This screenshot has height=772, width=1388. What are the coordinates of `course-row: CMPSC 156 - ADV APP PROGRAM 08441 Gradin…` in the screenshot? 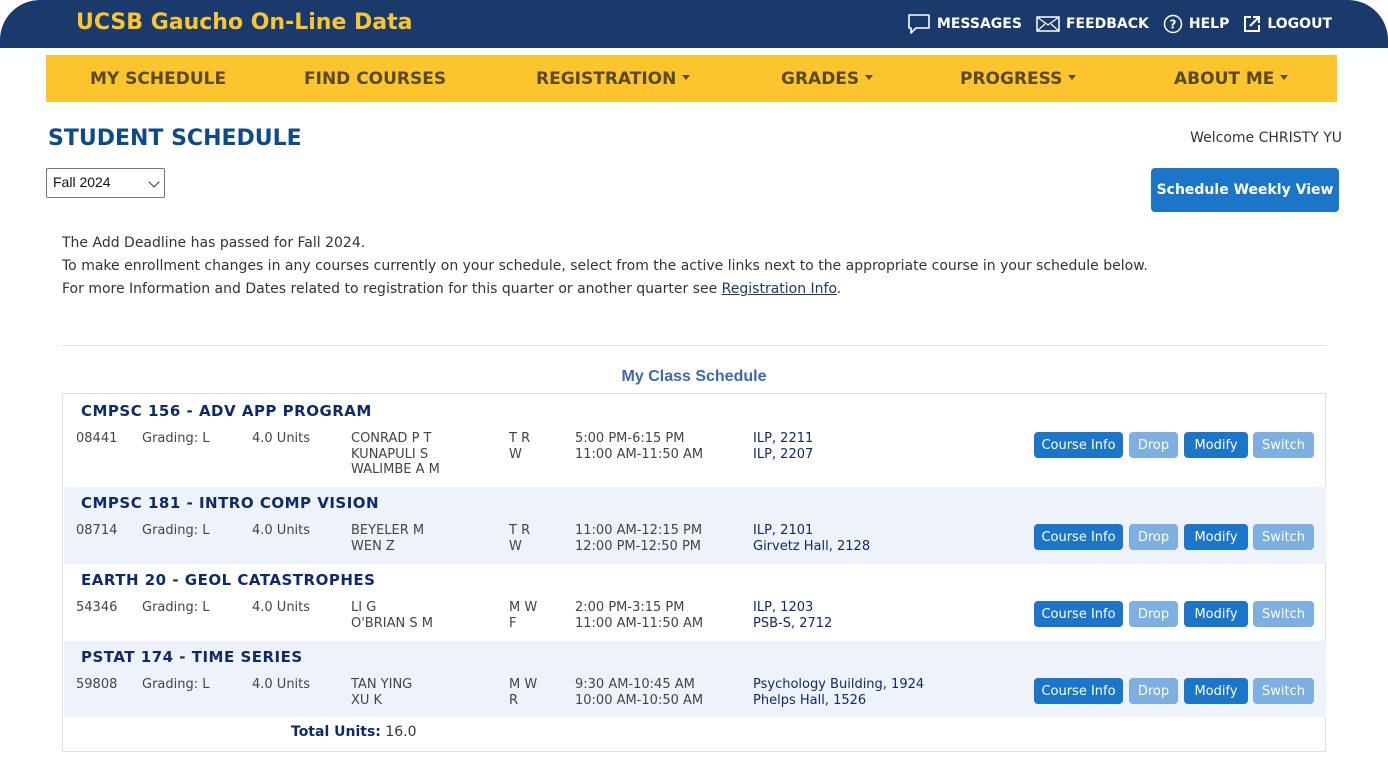 It's located at (695, 440).